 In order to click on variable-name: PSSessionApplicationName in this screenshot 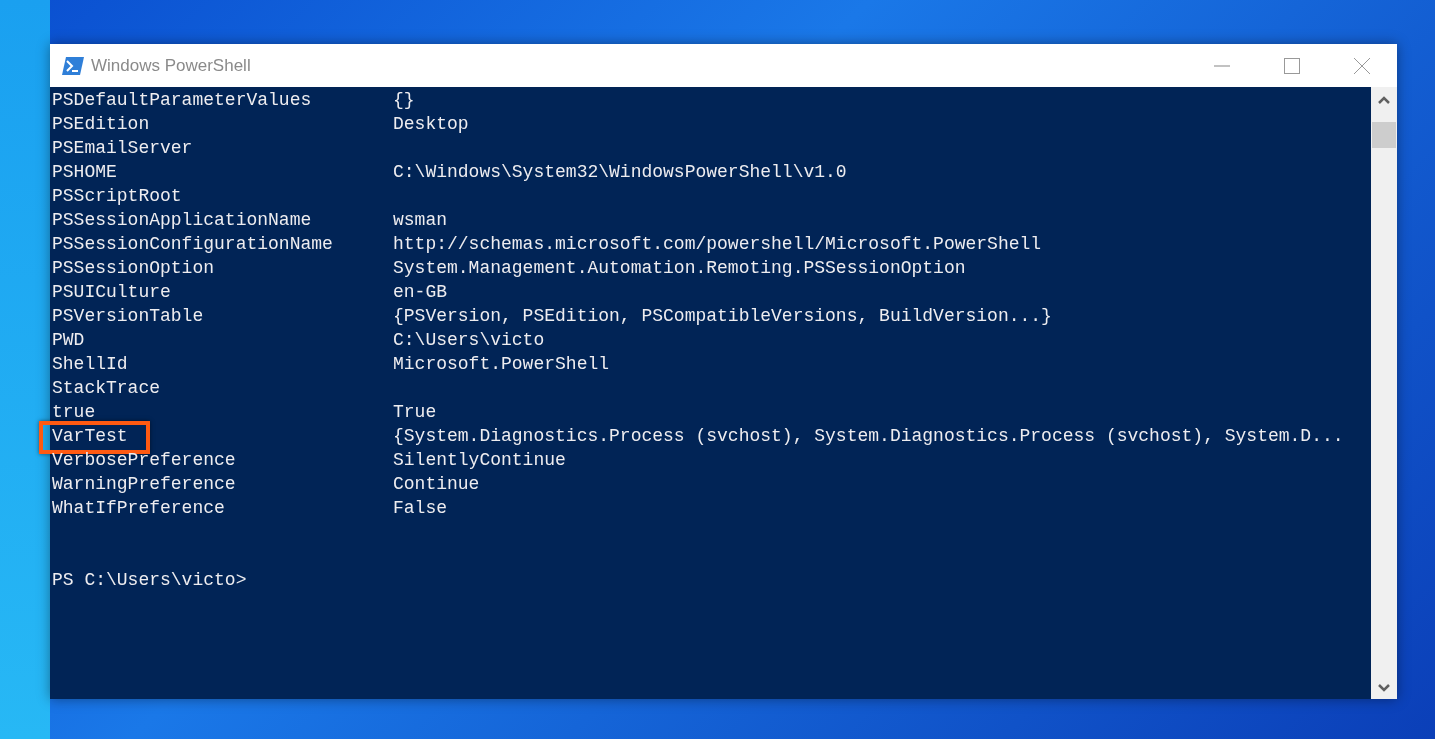, I will do `click(182, 220)`.